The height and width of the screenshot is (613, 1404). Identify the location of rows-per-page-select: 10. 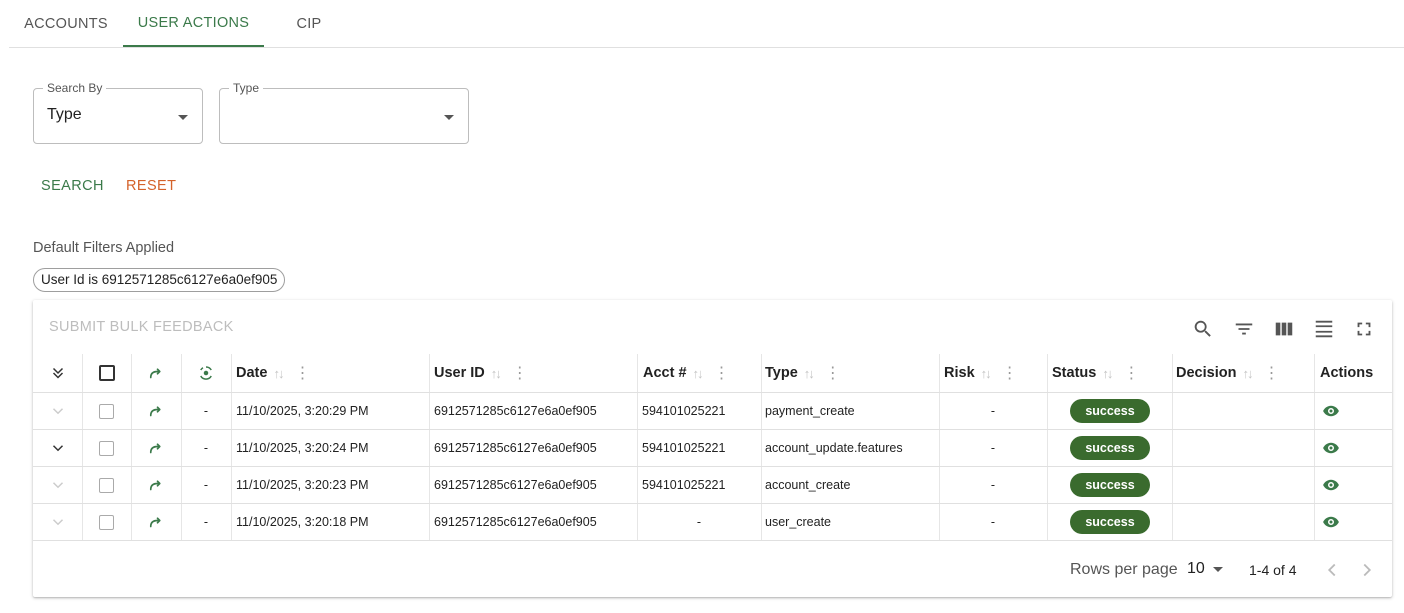
(1196, 569).